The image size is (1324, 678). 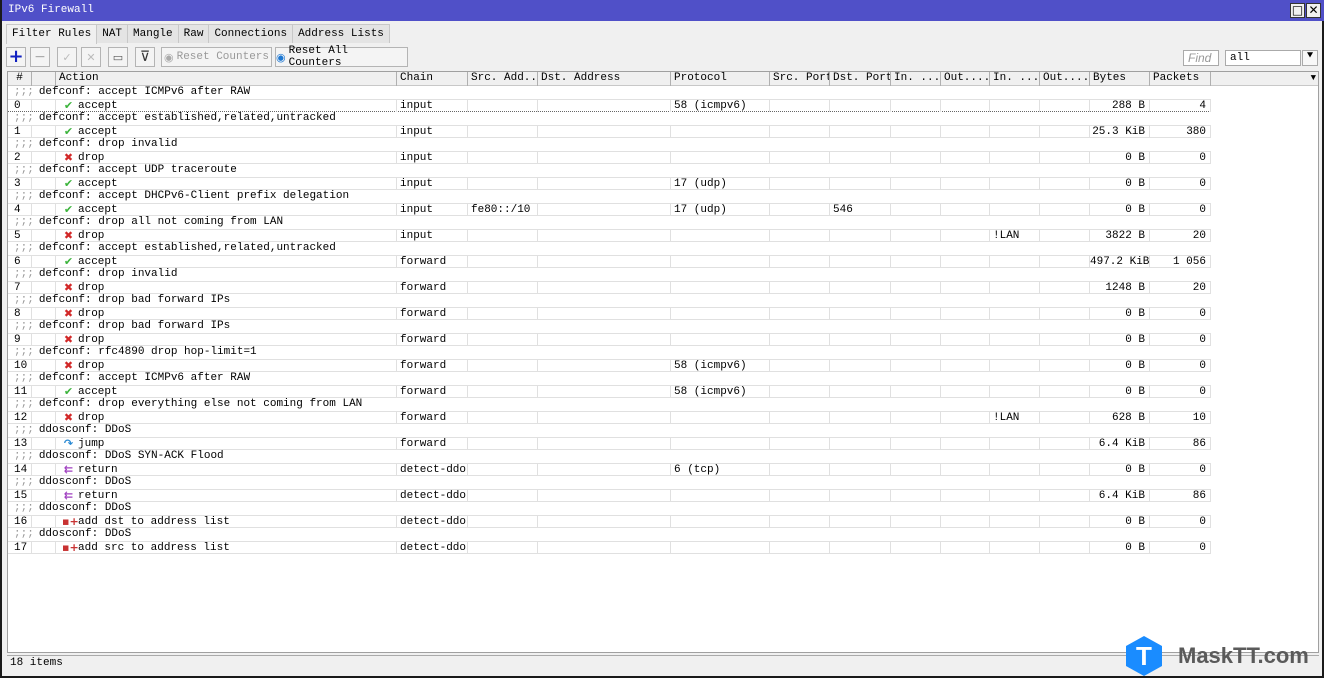 What do you see at coordinates (720, 236) in the screenshot?
I see `cell-protocol` at bounding box center [720, 236].